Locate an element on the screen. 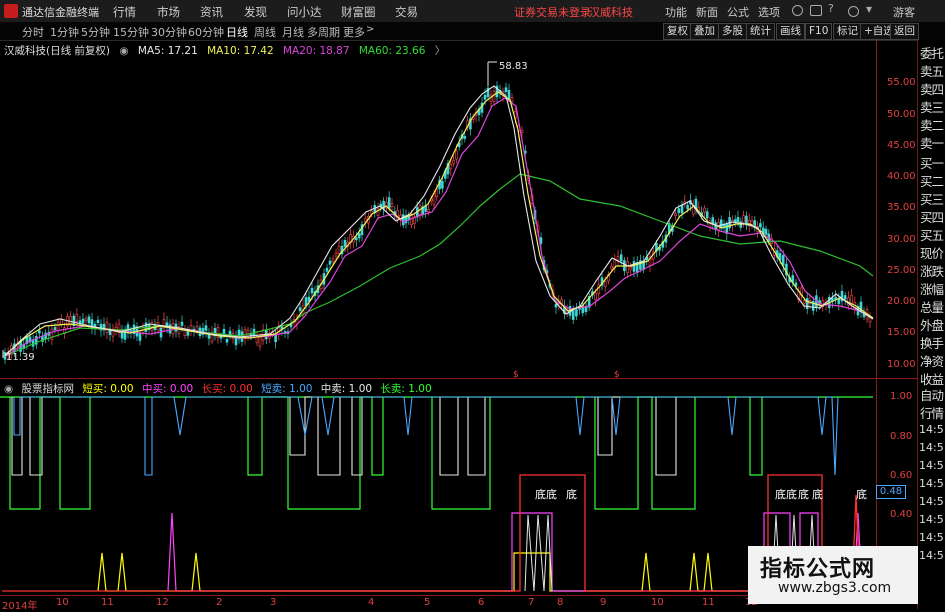 The width and height of the screenshot is (945, 612). price-tick: 15.00 is located at coordinates (901, 332).